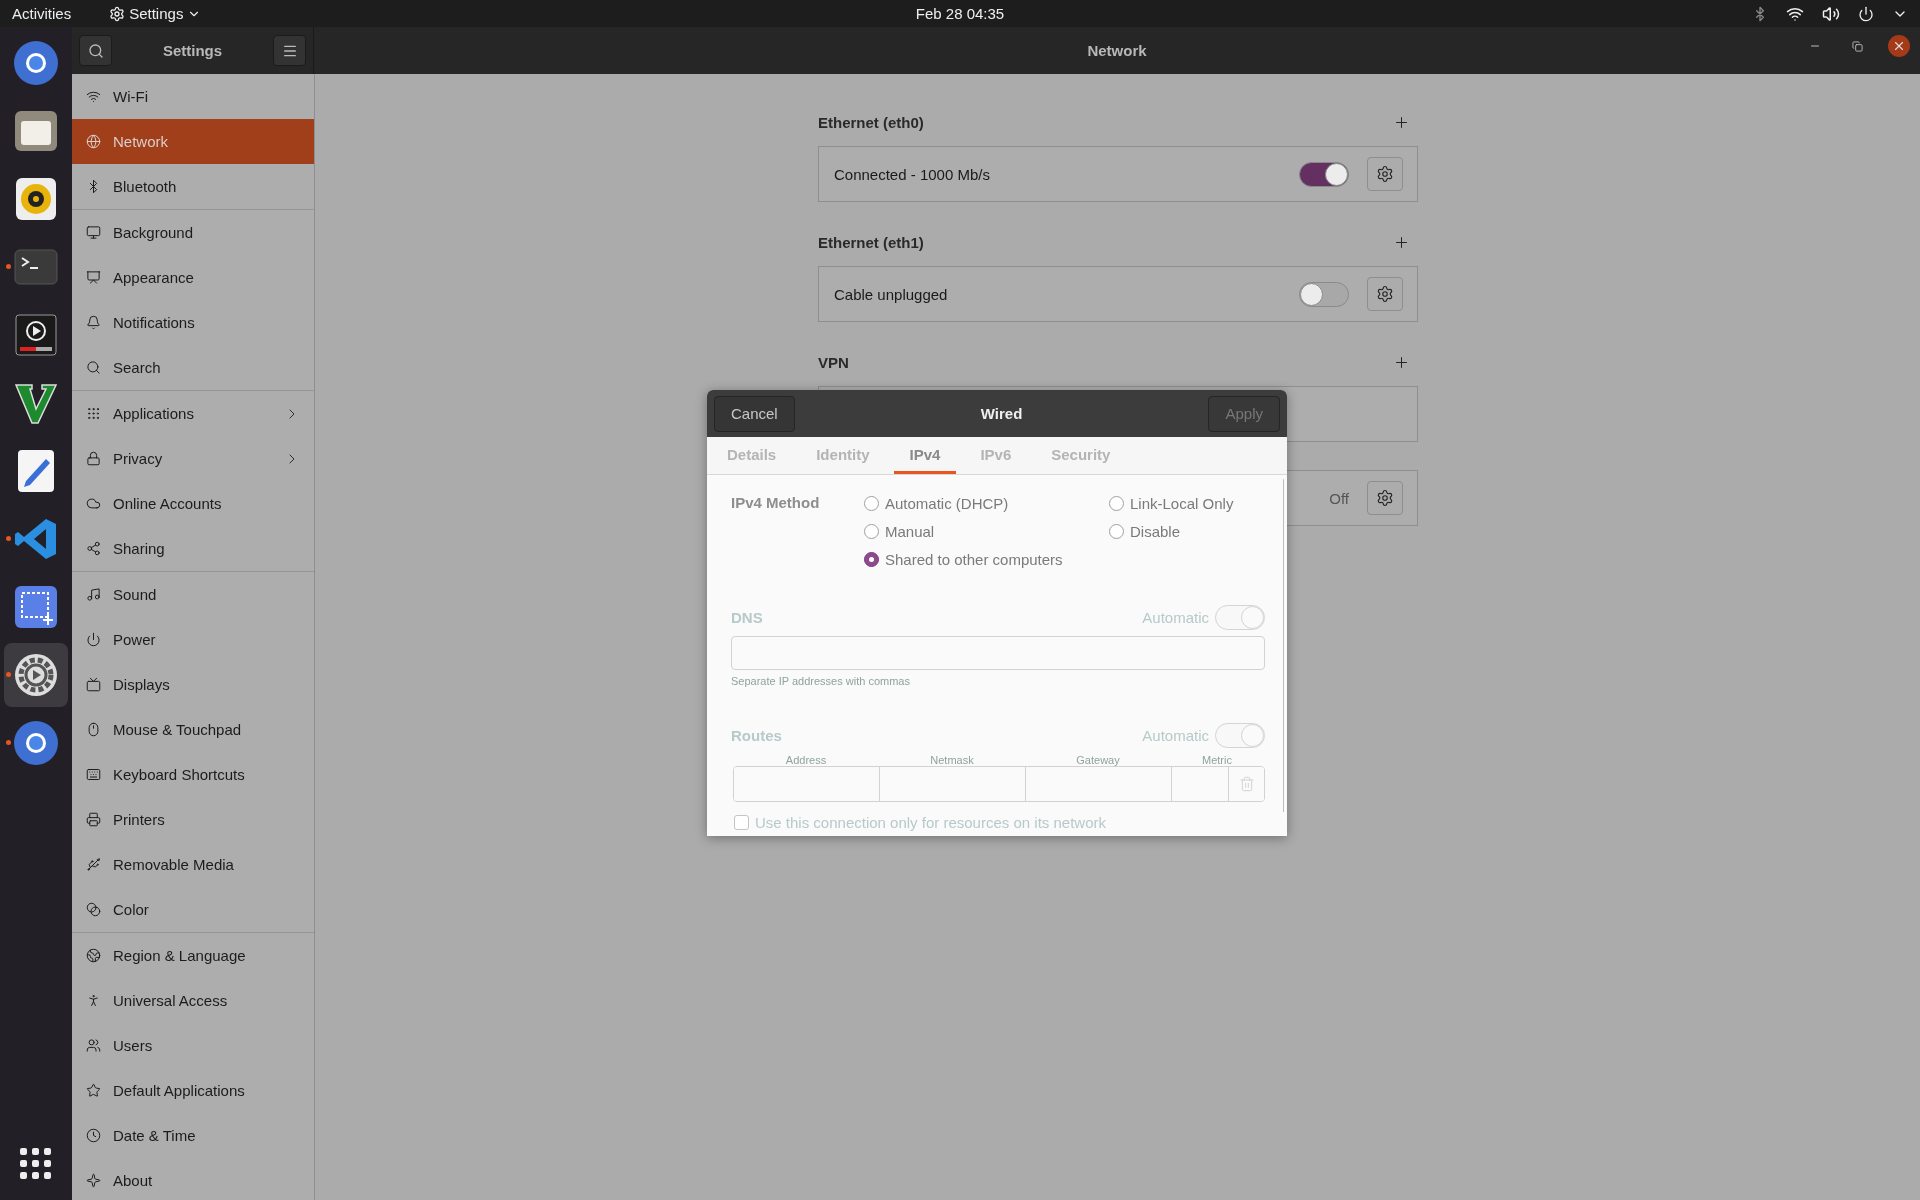 The width and height of the screenshot is (1920, 1200). Describe the element at coordinates (747, 617) in the screenshot. I see `dns-label: DNS` at that location.